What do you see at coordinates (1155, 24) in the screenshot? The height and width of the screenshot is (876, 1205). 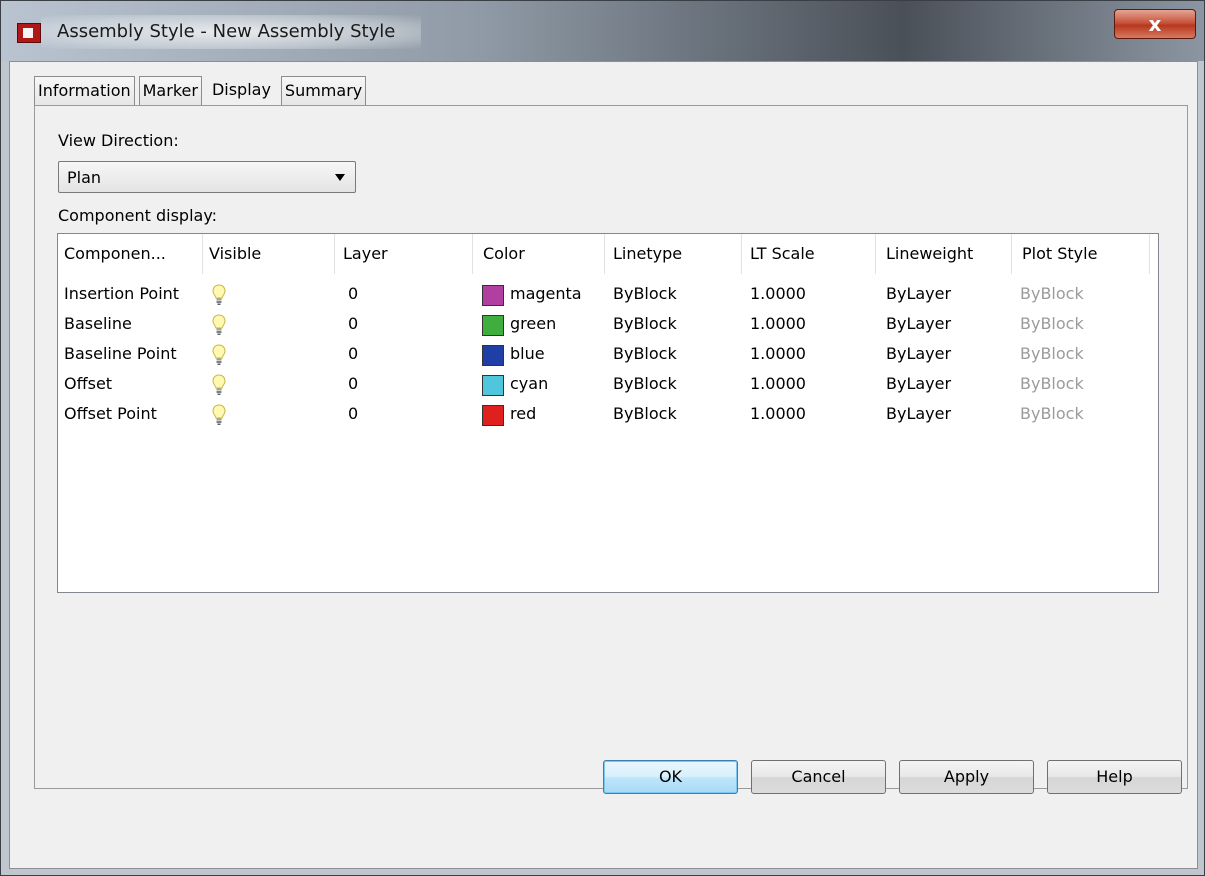 I see `close-button: x` at bounding box center [1155, 24].